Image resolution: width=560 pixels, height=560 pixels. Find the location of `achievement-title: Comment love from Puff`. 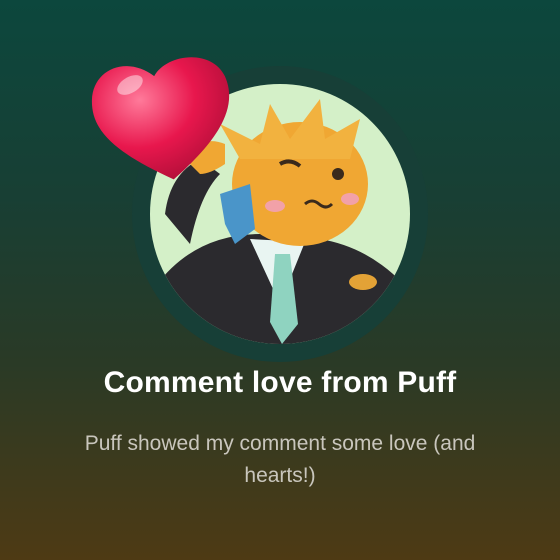

achievement-title: Comment love from Puff is located at coordinates (280, 382).